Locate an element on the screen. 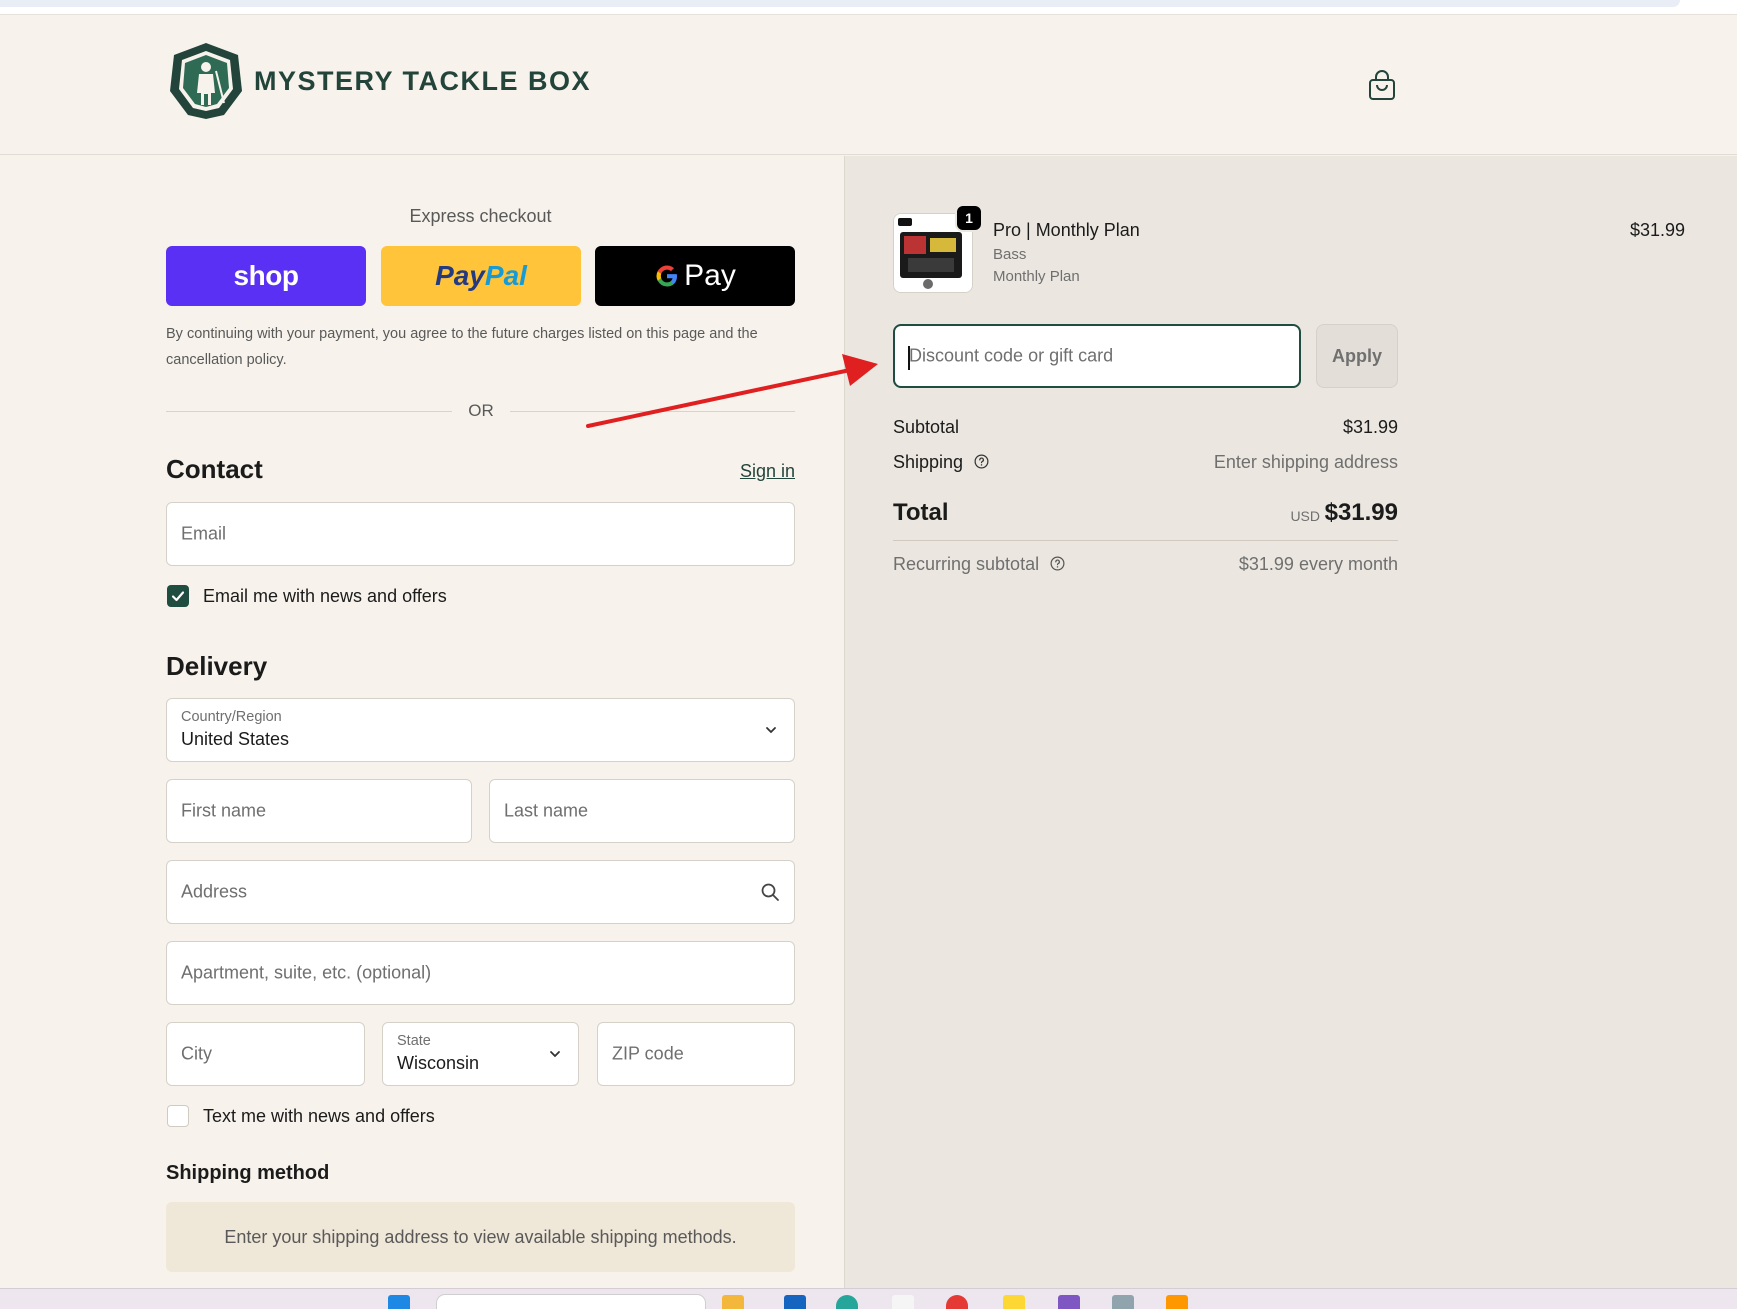 Image resolution: width=1737 pixels, height=1309 pixels. total-label: Total is located at coordinates (921, 512).